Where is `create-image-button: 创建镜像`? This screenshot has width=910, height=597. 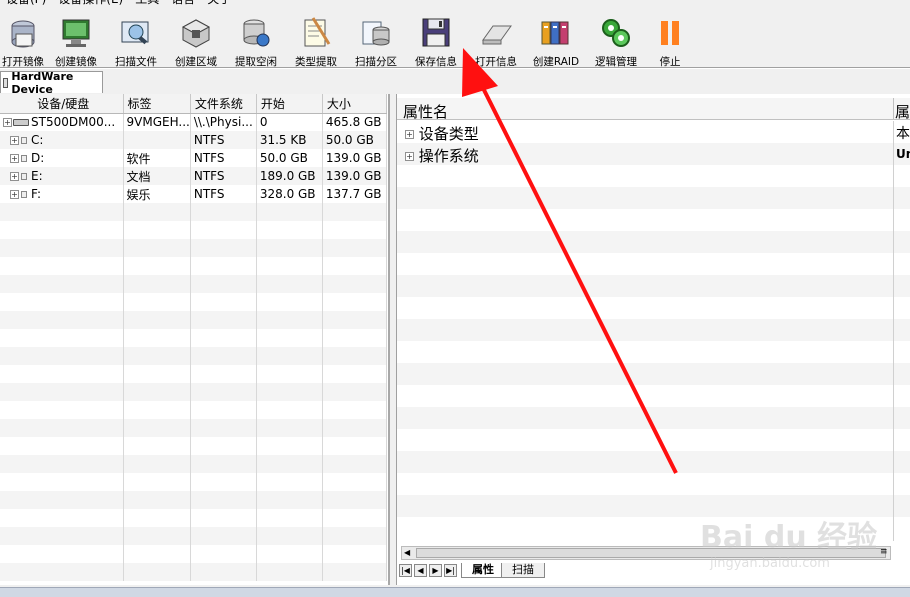
create-image-button: 创建镜像 is located at coordinates (76, 38).